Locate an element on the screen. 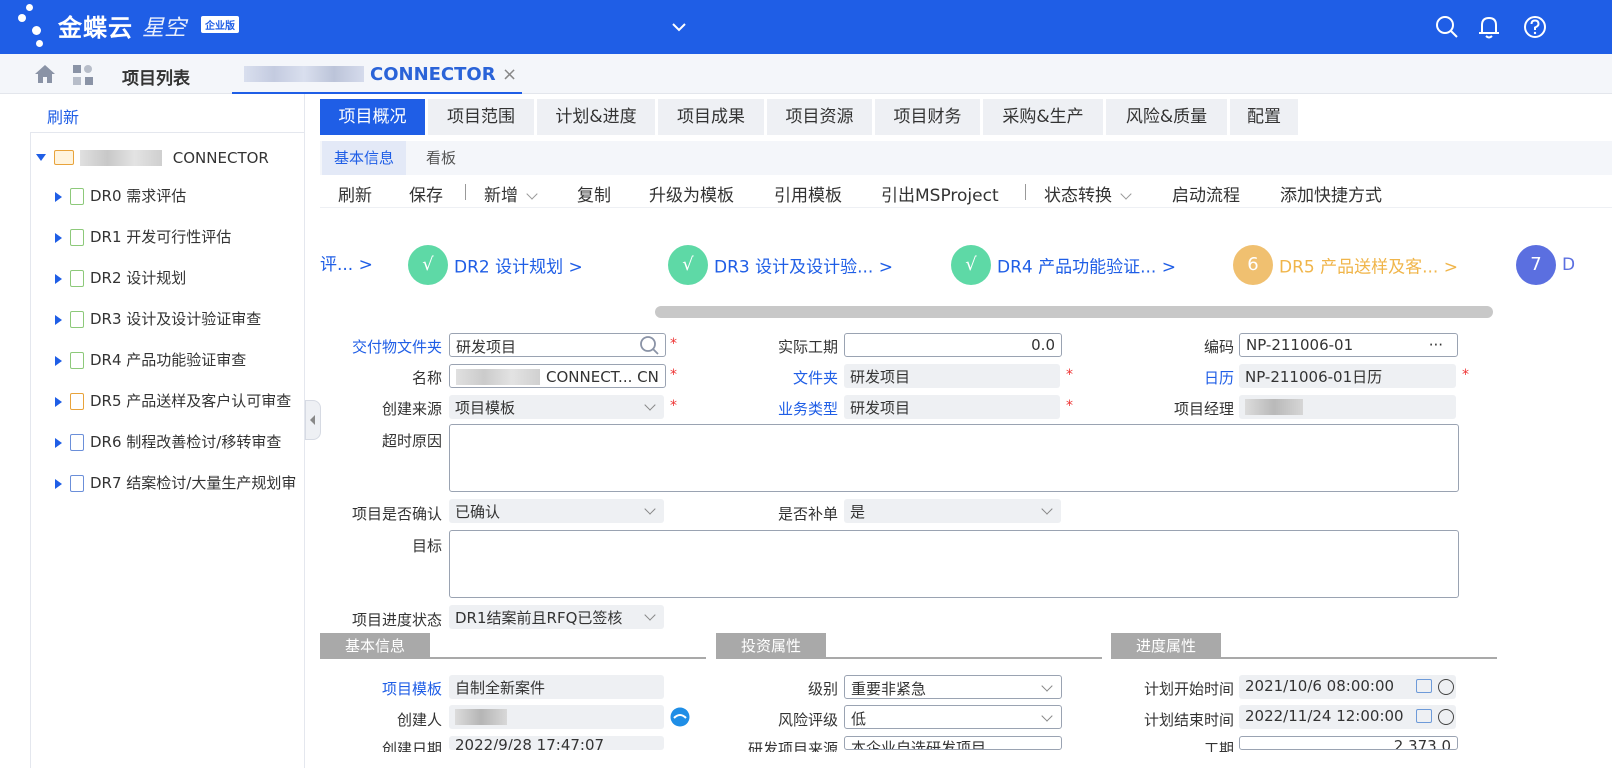 This screenshot has height=768, width=1612. more-icon: ··· is located at coordinates (1436, 345).